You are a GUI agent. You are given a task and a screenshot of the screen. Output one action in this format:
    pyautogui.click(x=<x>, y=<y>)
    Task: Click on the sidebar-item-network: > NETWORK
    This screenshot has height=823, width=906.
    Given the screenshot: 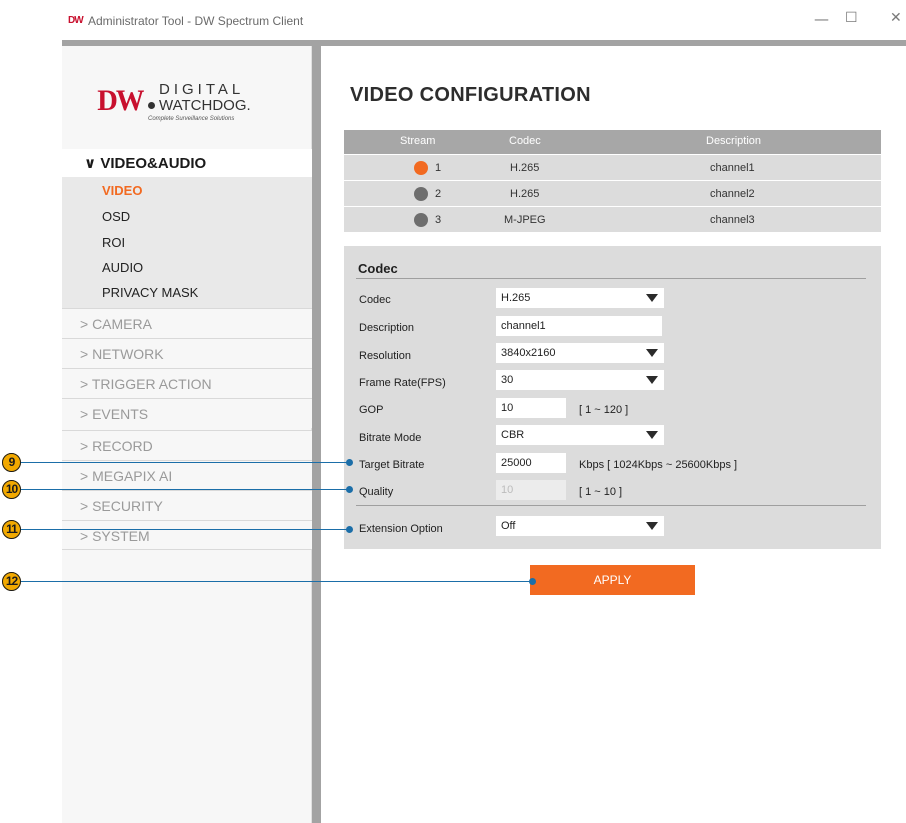 What is the action you would take?
    pyautogui.click(x=187, y=353)
    